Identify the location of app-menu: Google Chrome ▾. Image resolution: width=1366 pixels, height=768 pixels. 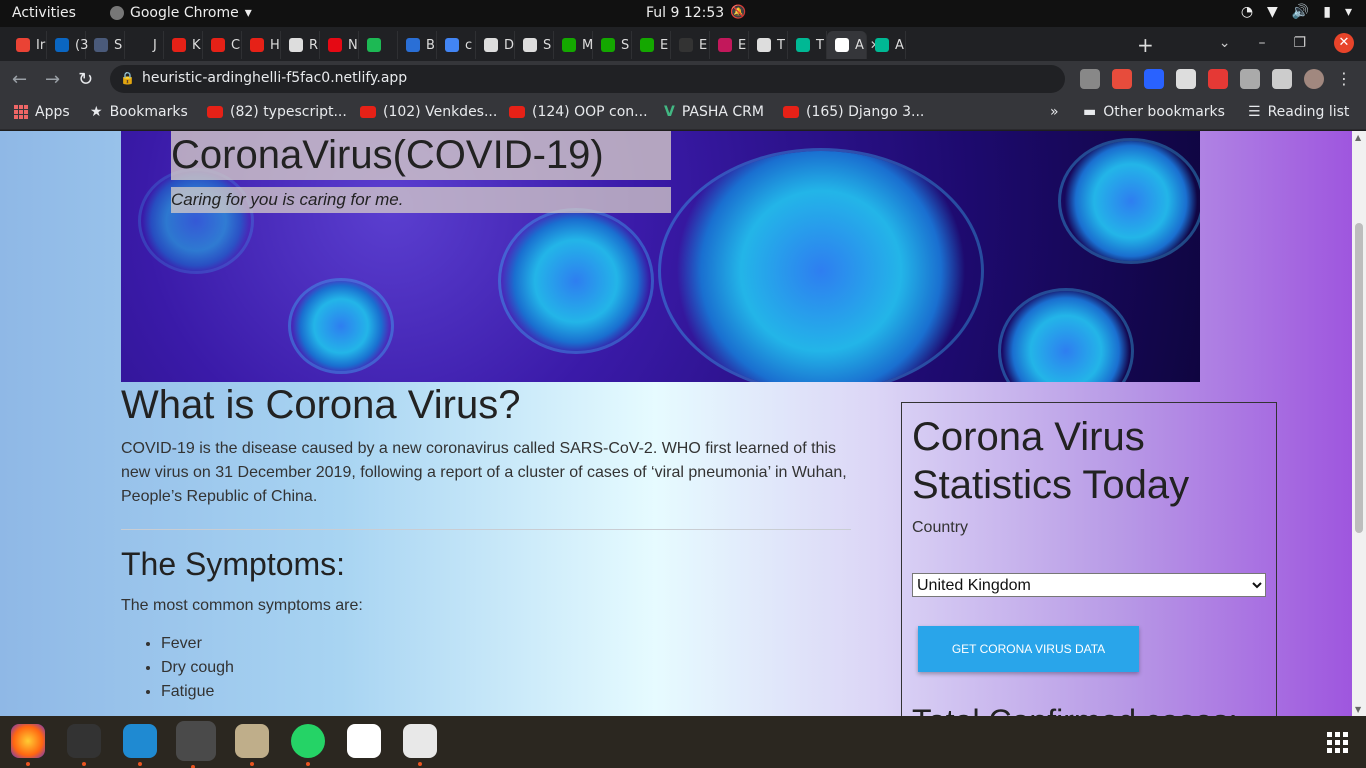
(181, 13).